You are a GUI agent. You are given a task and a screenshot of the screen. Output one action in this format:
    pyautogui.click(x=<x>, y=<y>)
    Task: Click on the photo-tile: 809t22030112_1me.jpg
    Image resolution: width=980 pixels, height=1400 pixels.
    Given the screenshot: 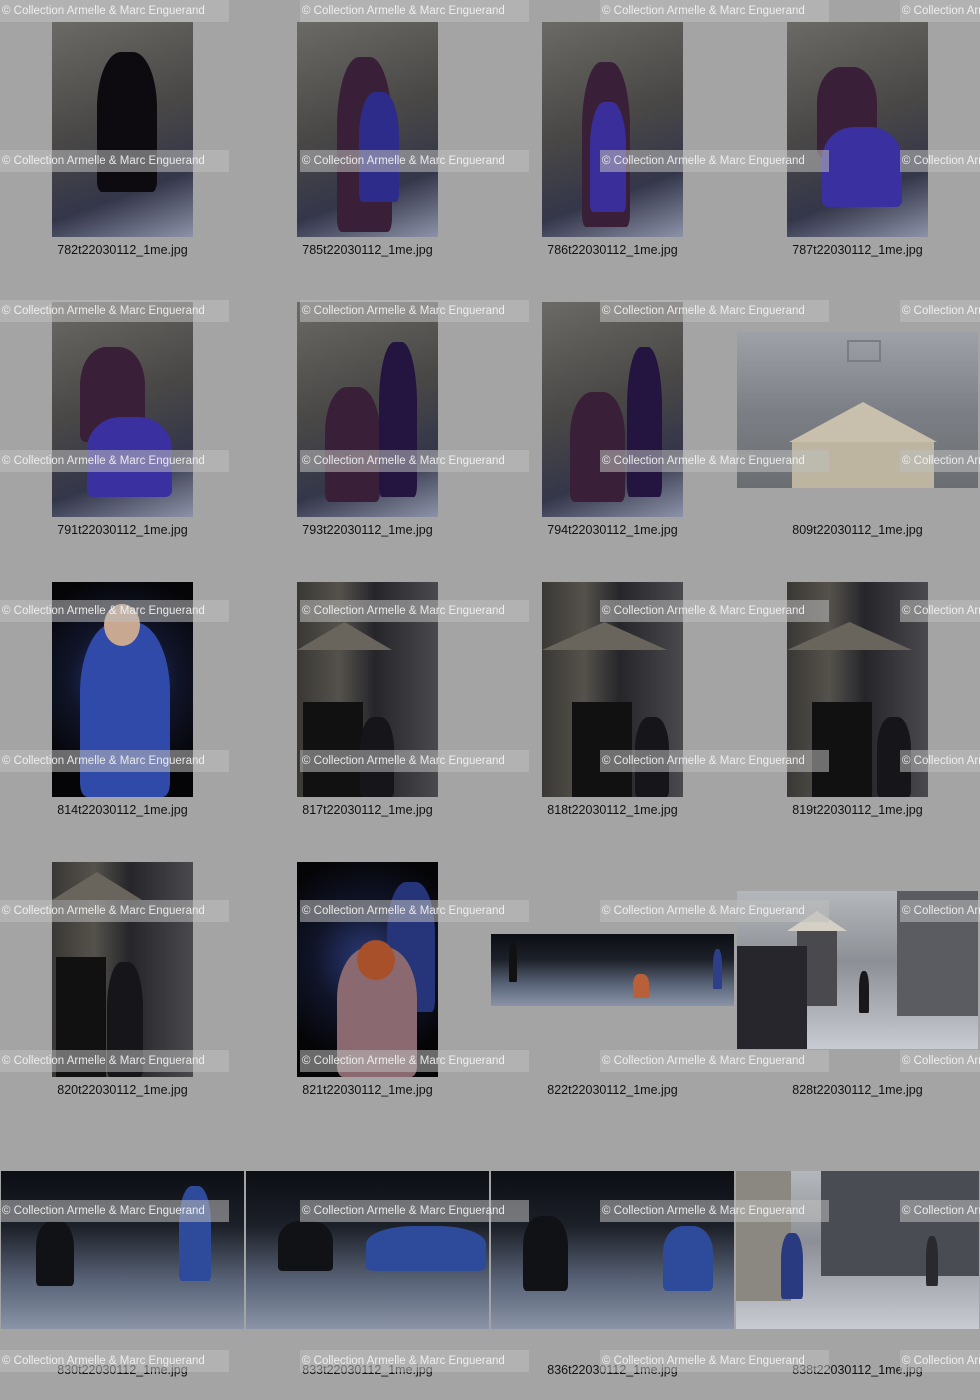 What is the action you would take?
    pyautogui.click(x=857, y=420)
    